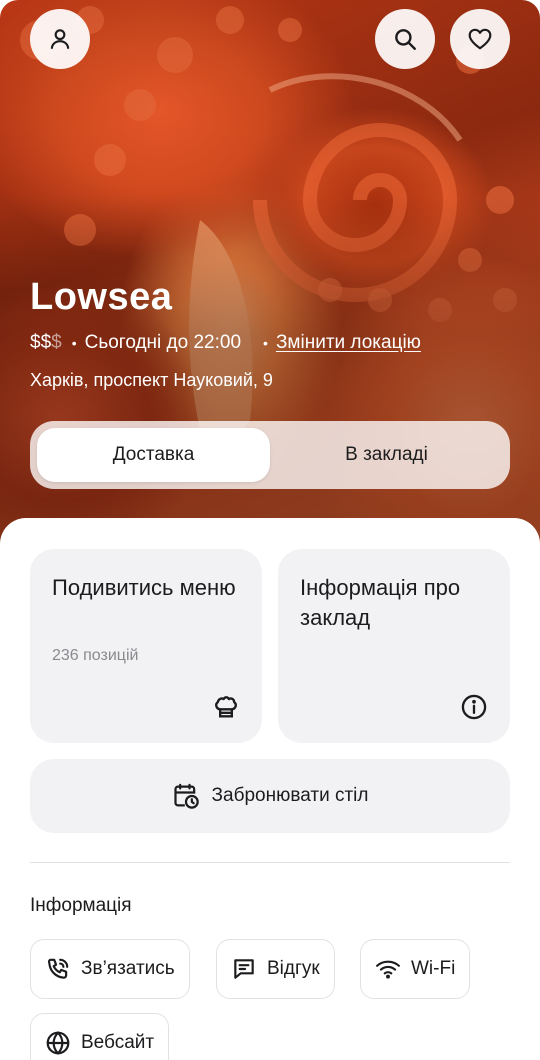 The height and width of the screenshot is (1060, 540). What do you see at coordinates (290, 795) in the screenshot?
I see `book-table-label: Забронювати стіл` at bounding box center [290, 795].